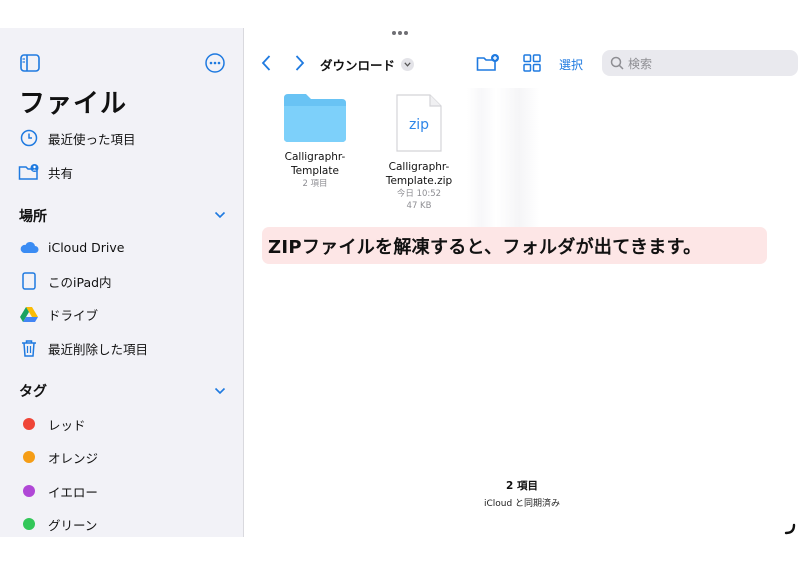 This screenshot has height=566, width=800. What do you see at coordinates (358, 65) in the screenshot?
I see `location-title-text: ダウンロード` at bounding box center [358, 65].